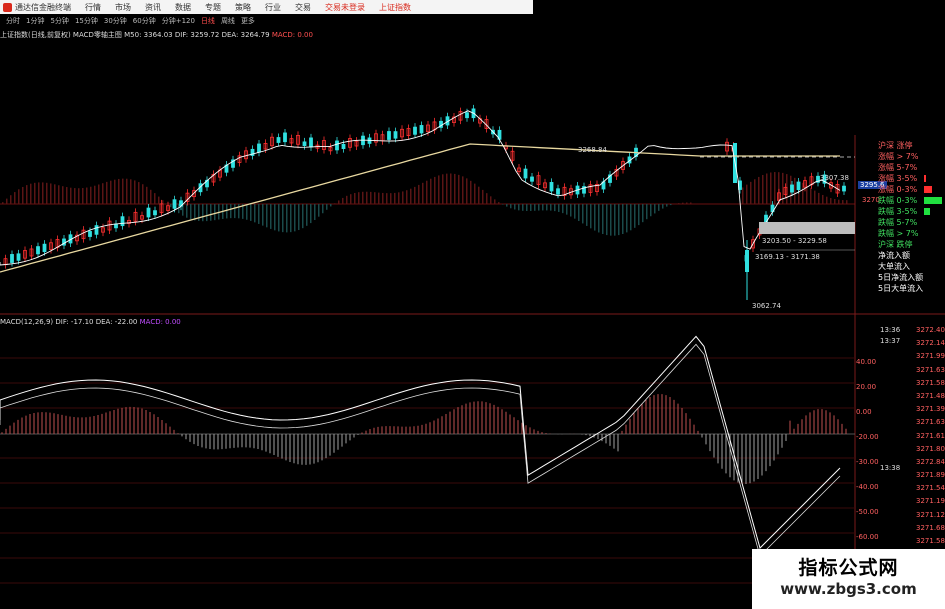  Describe the element at coordinates (911, 266) in the screenshot. I see `flow-row: 大单流入` at that location.